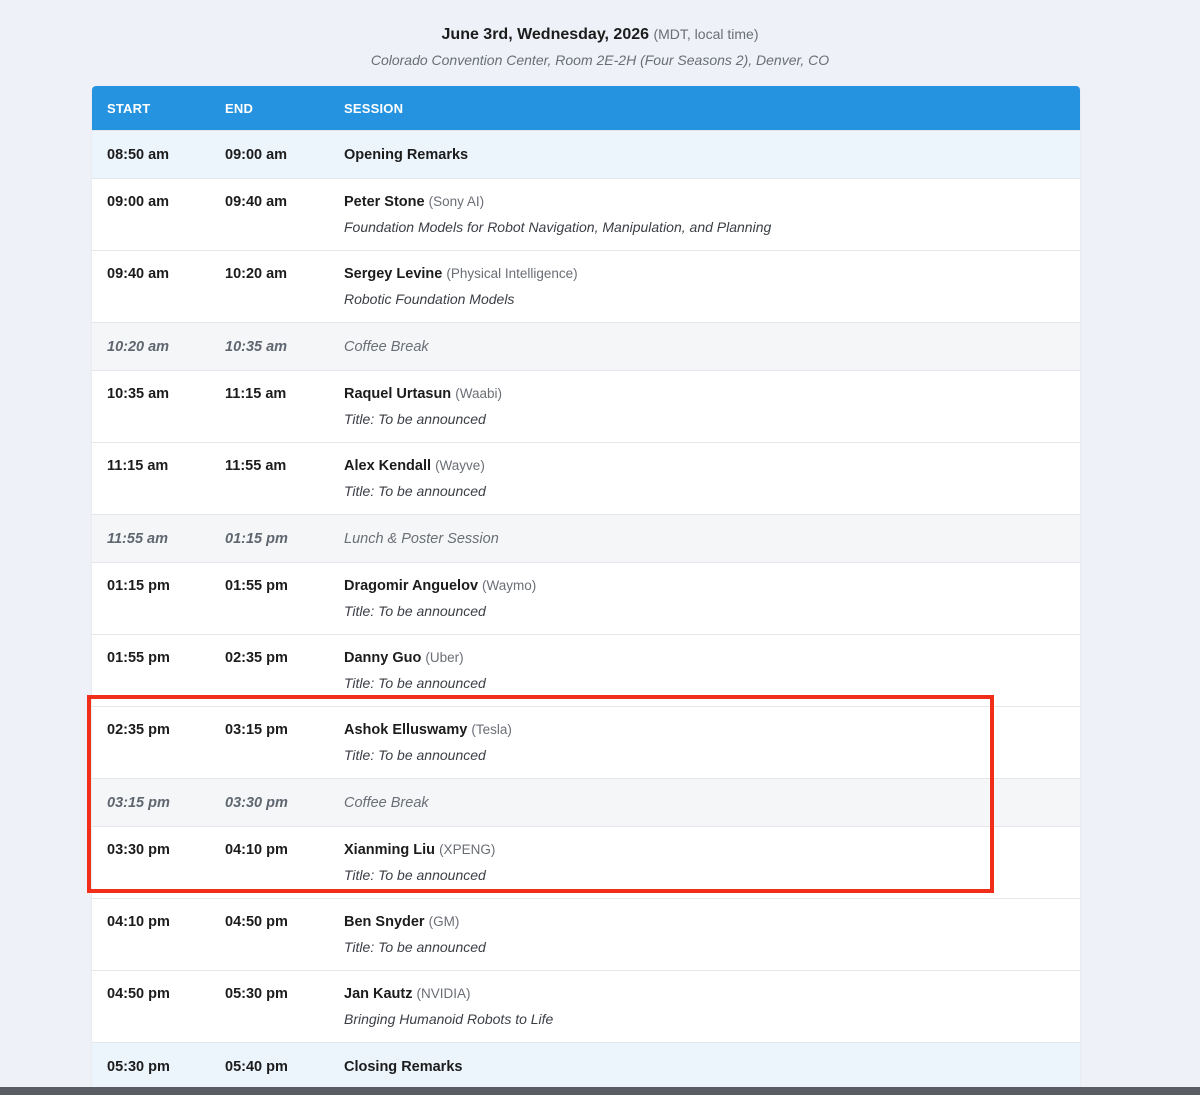  Describe the element at coordinates (586, 154) in the screenshot. I see `table-row: 08:50 am 09:00 am Opening Remarks` at that location.